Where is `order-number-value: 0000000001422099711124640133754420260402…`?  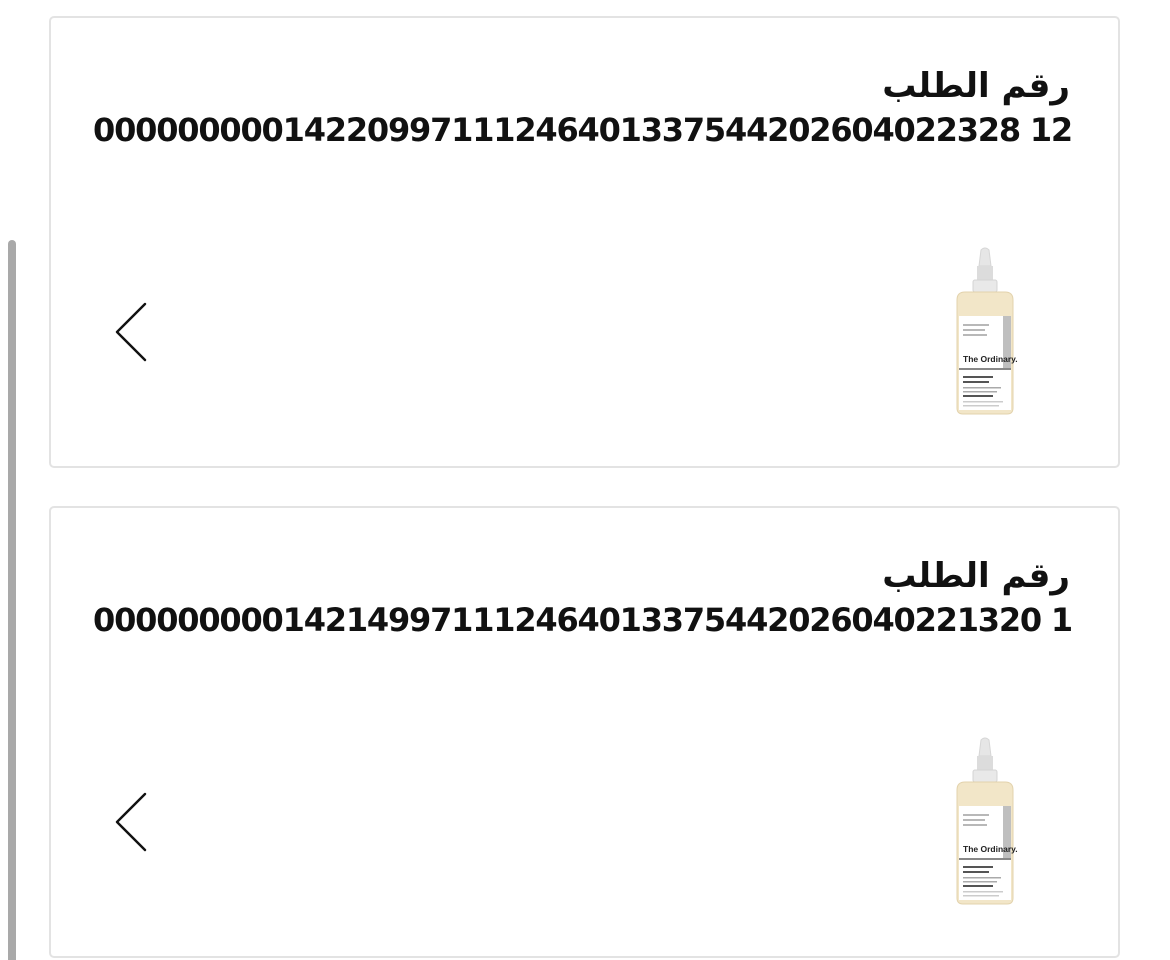
order-number-value: 0000000001422099711124640133754420260402… is located at coordinates (583, 130).